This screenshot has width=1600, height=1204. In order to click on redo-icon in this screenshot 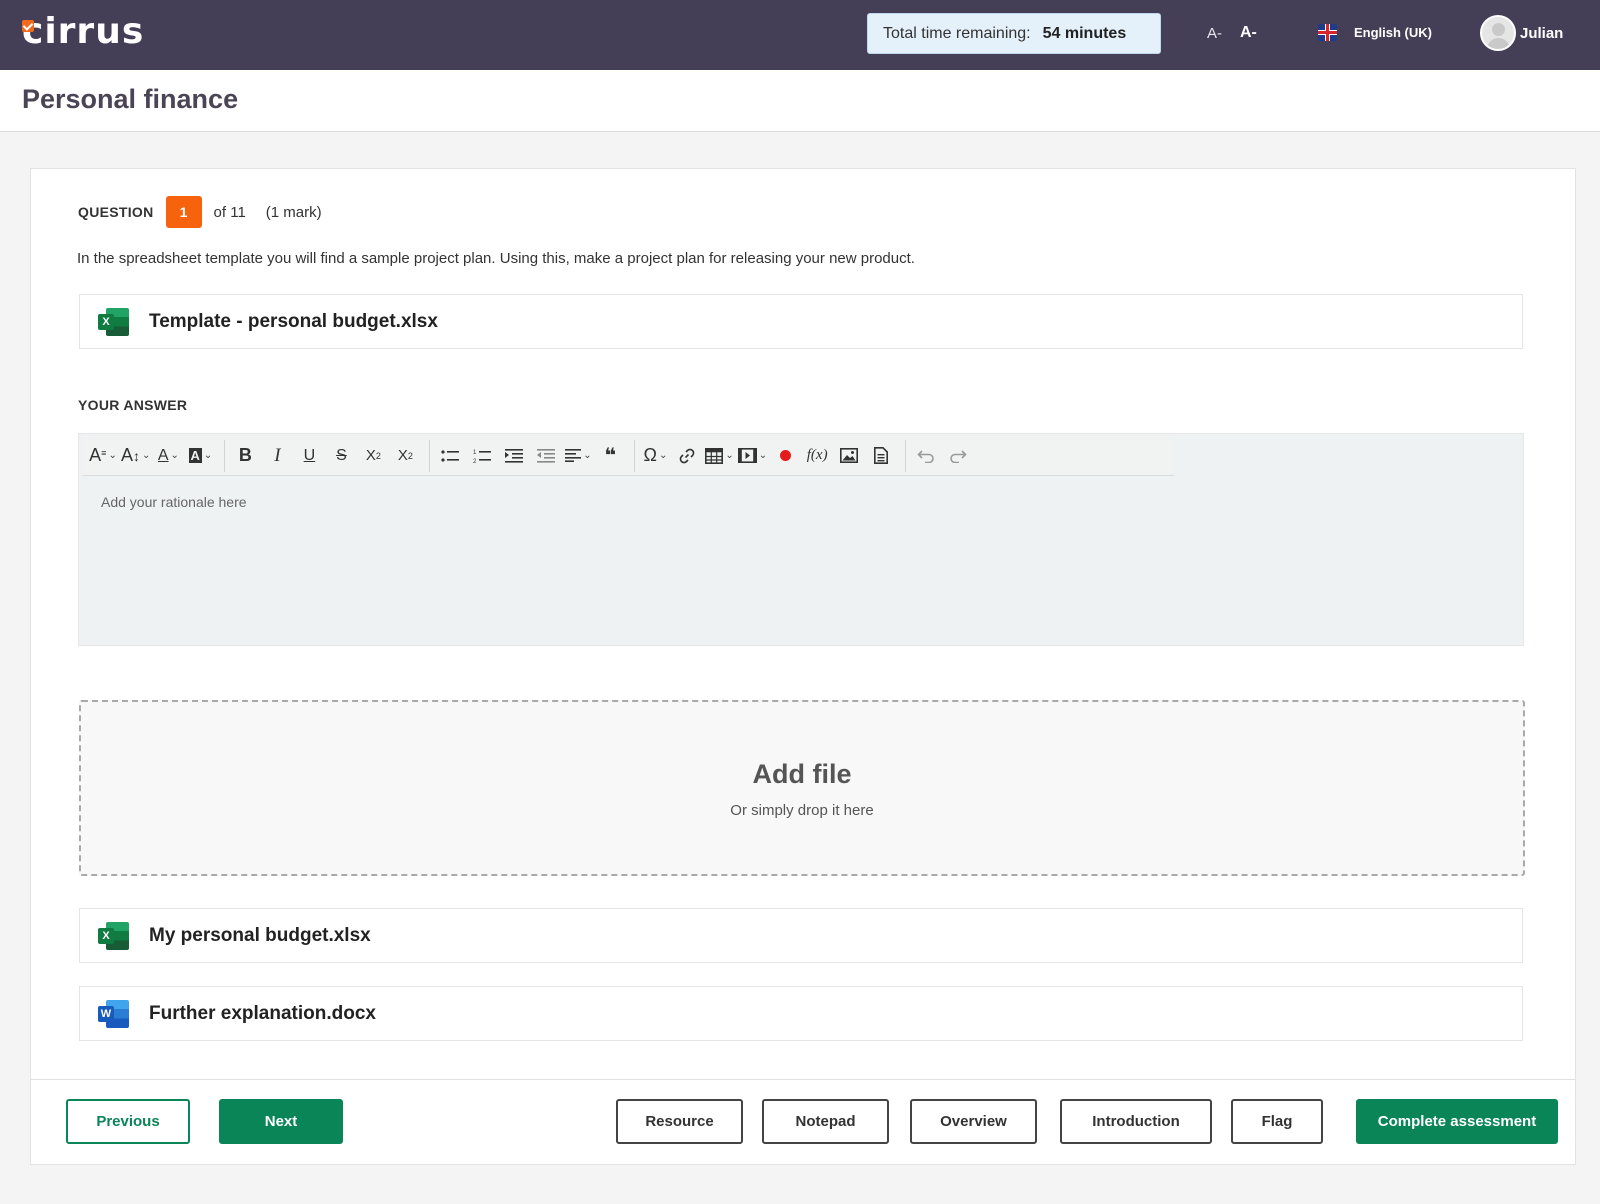, I will do `click(958, 456)`.